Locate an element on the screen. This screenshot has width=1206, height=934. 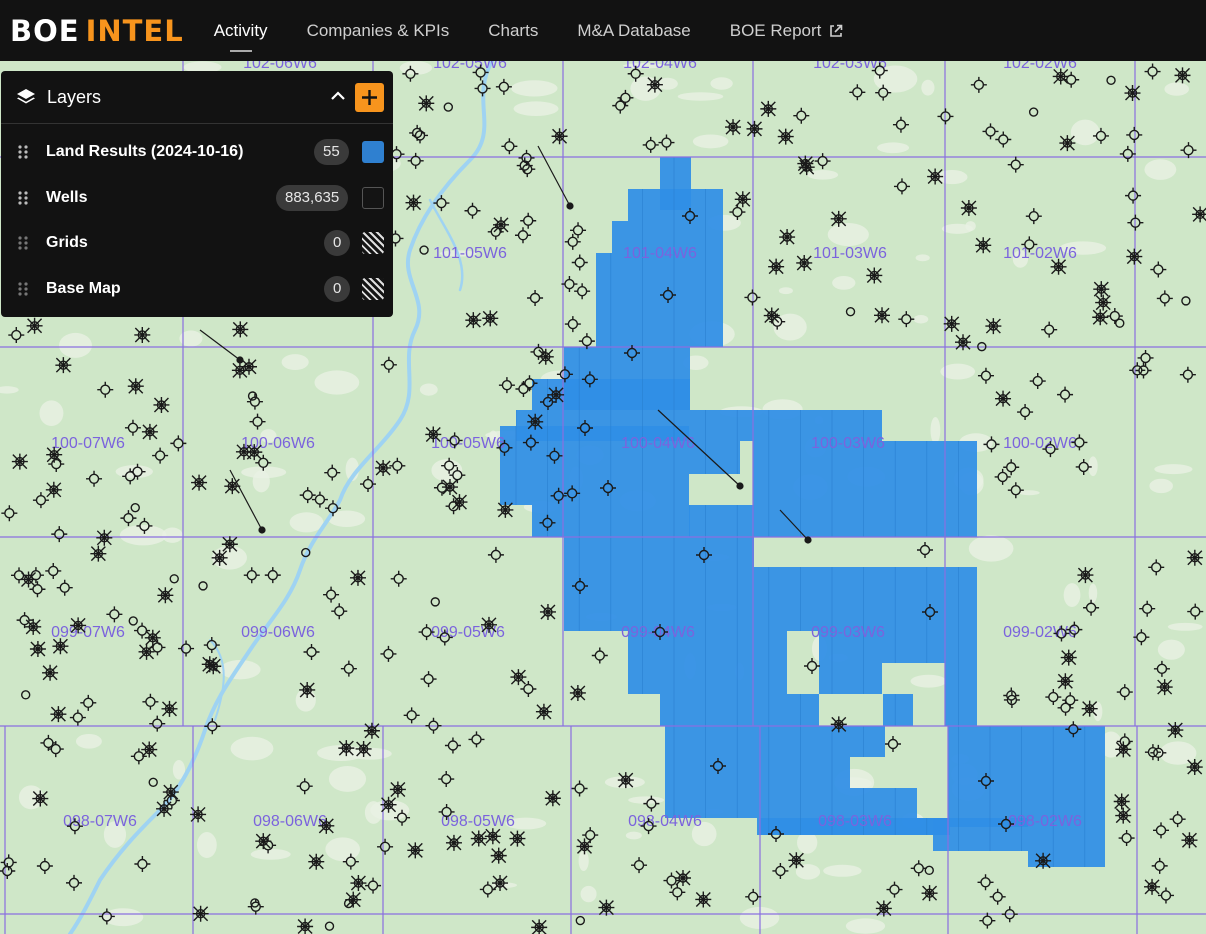
app-logo: BOE INTEL is located at coordinates (97, 31).